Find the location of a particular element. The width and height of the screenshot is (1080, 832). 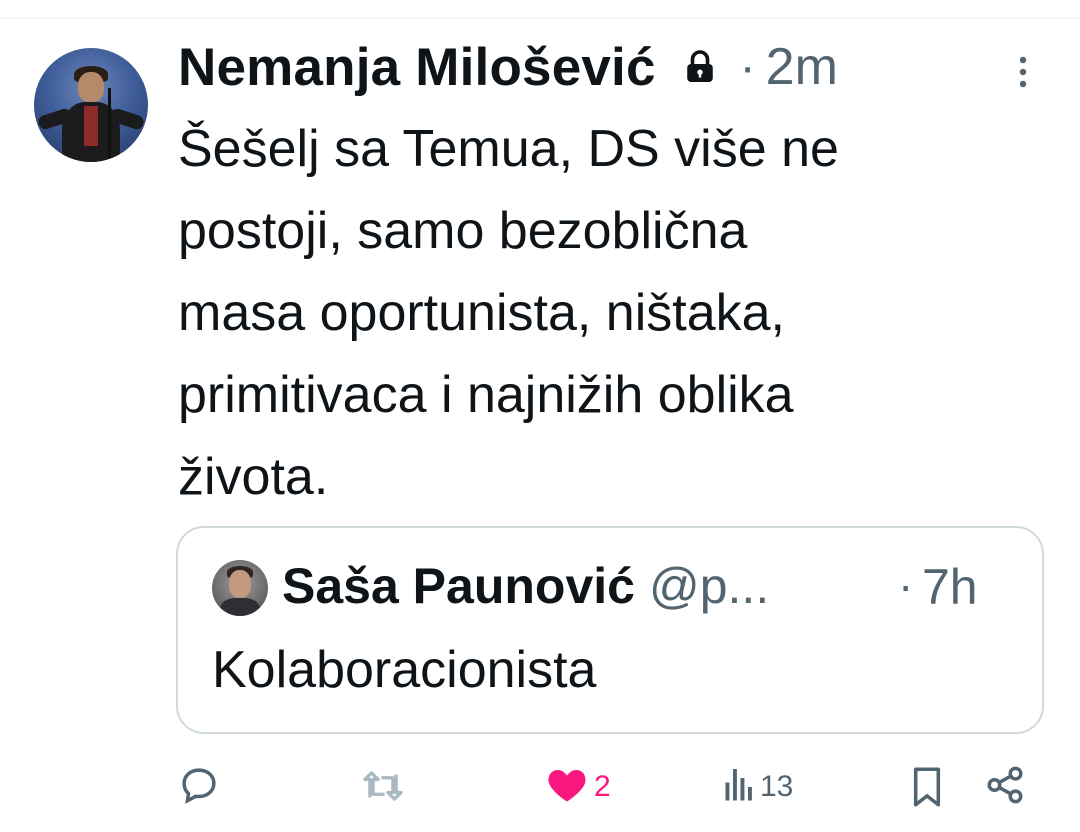

timestamp: 2m is located at coordinates (802, 67).